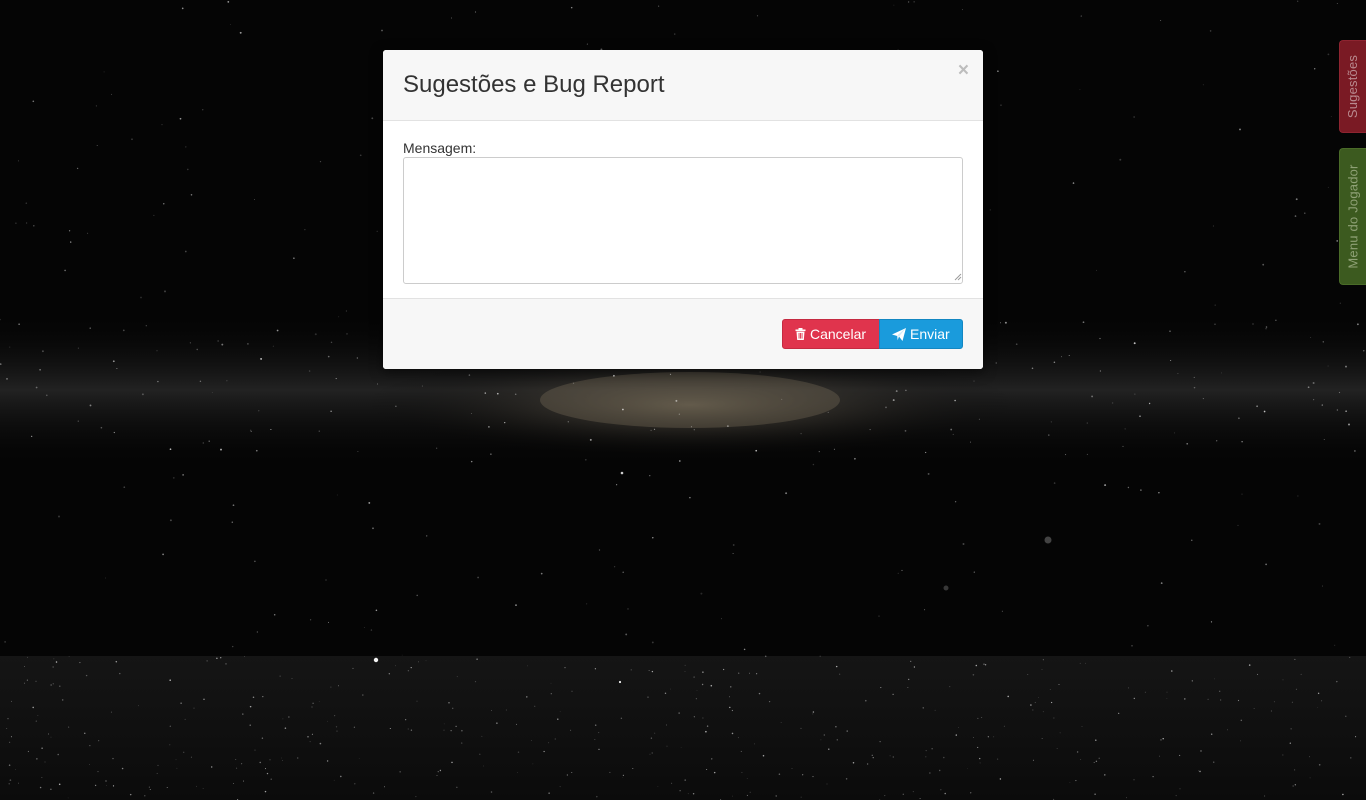 Image resolution: width=1366 pixels, height=800 pixels. What do you see at coordinates (921, 334) in the screenshot?
I see `send-button: Enviar` at bounding box center [921, 334].